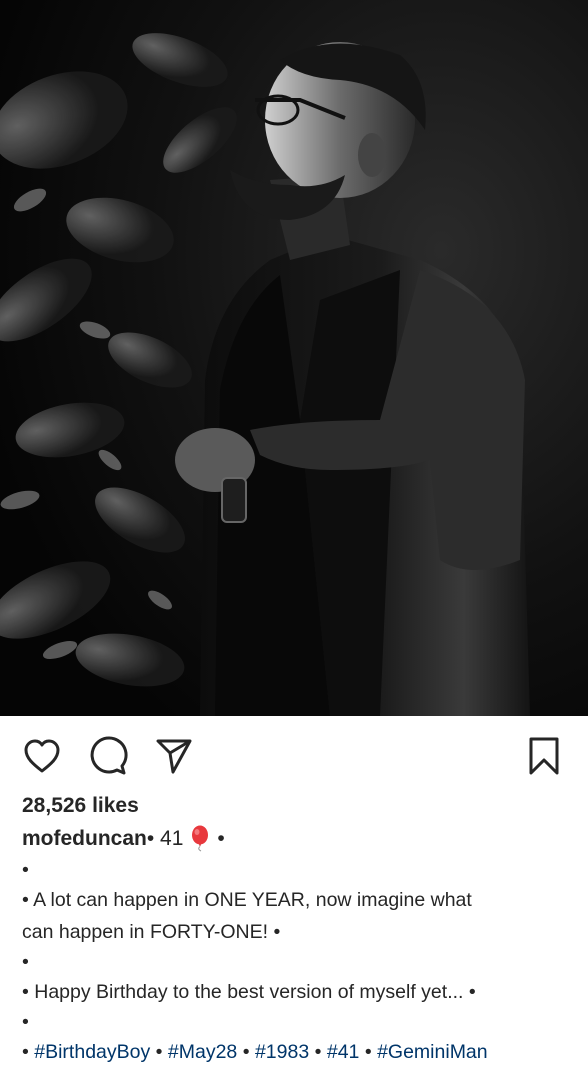 This screenshot has height=1080, width=588. I want to click on send-icon, so click(174, 756).